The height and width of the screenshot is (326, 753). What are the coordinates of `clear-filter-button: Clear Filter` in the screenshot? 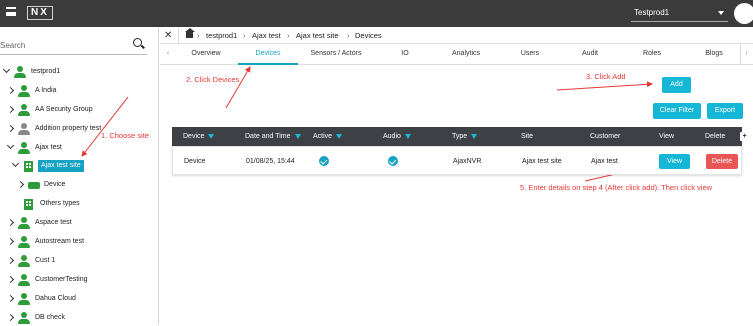 It's located at (677, 111).